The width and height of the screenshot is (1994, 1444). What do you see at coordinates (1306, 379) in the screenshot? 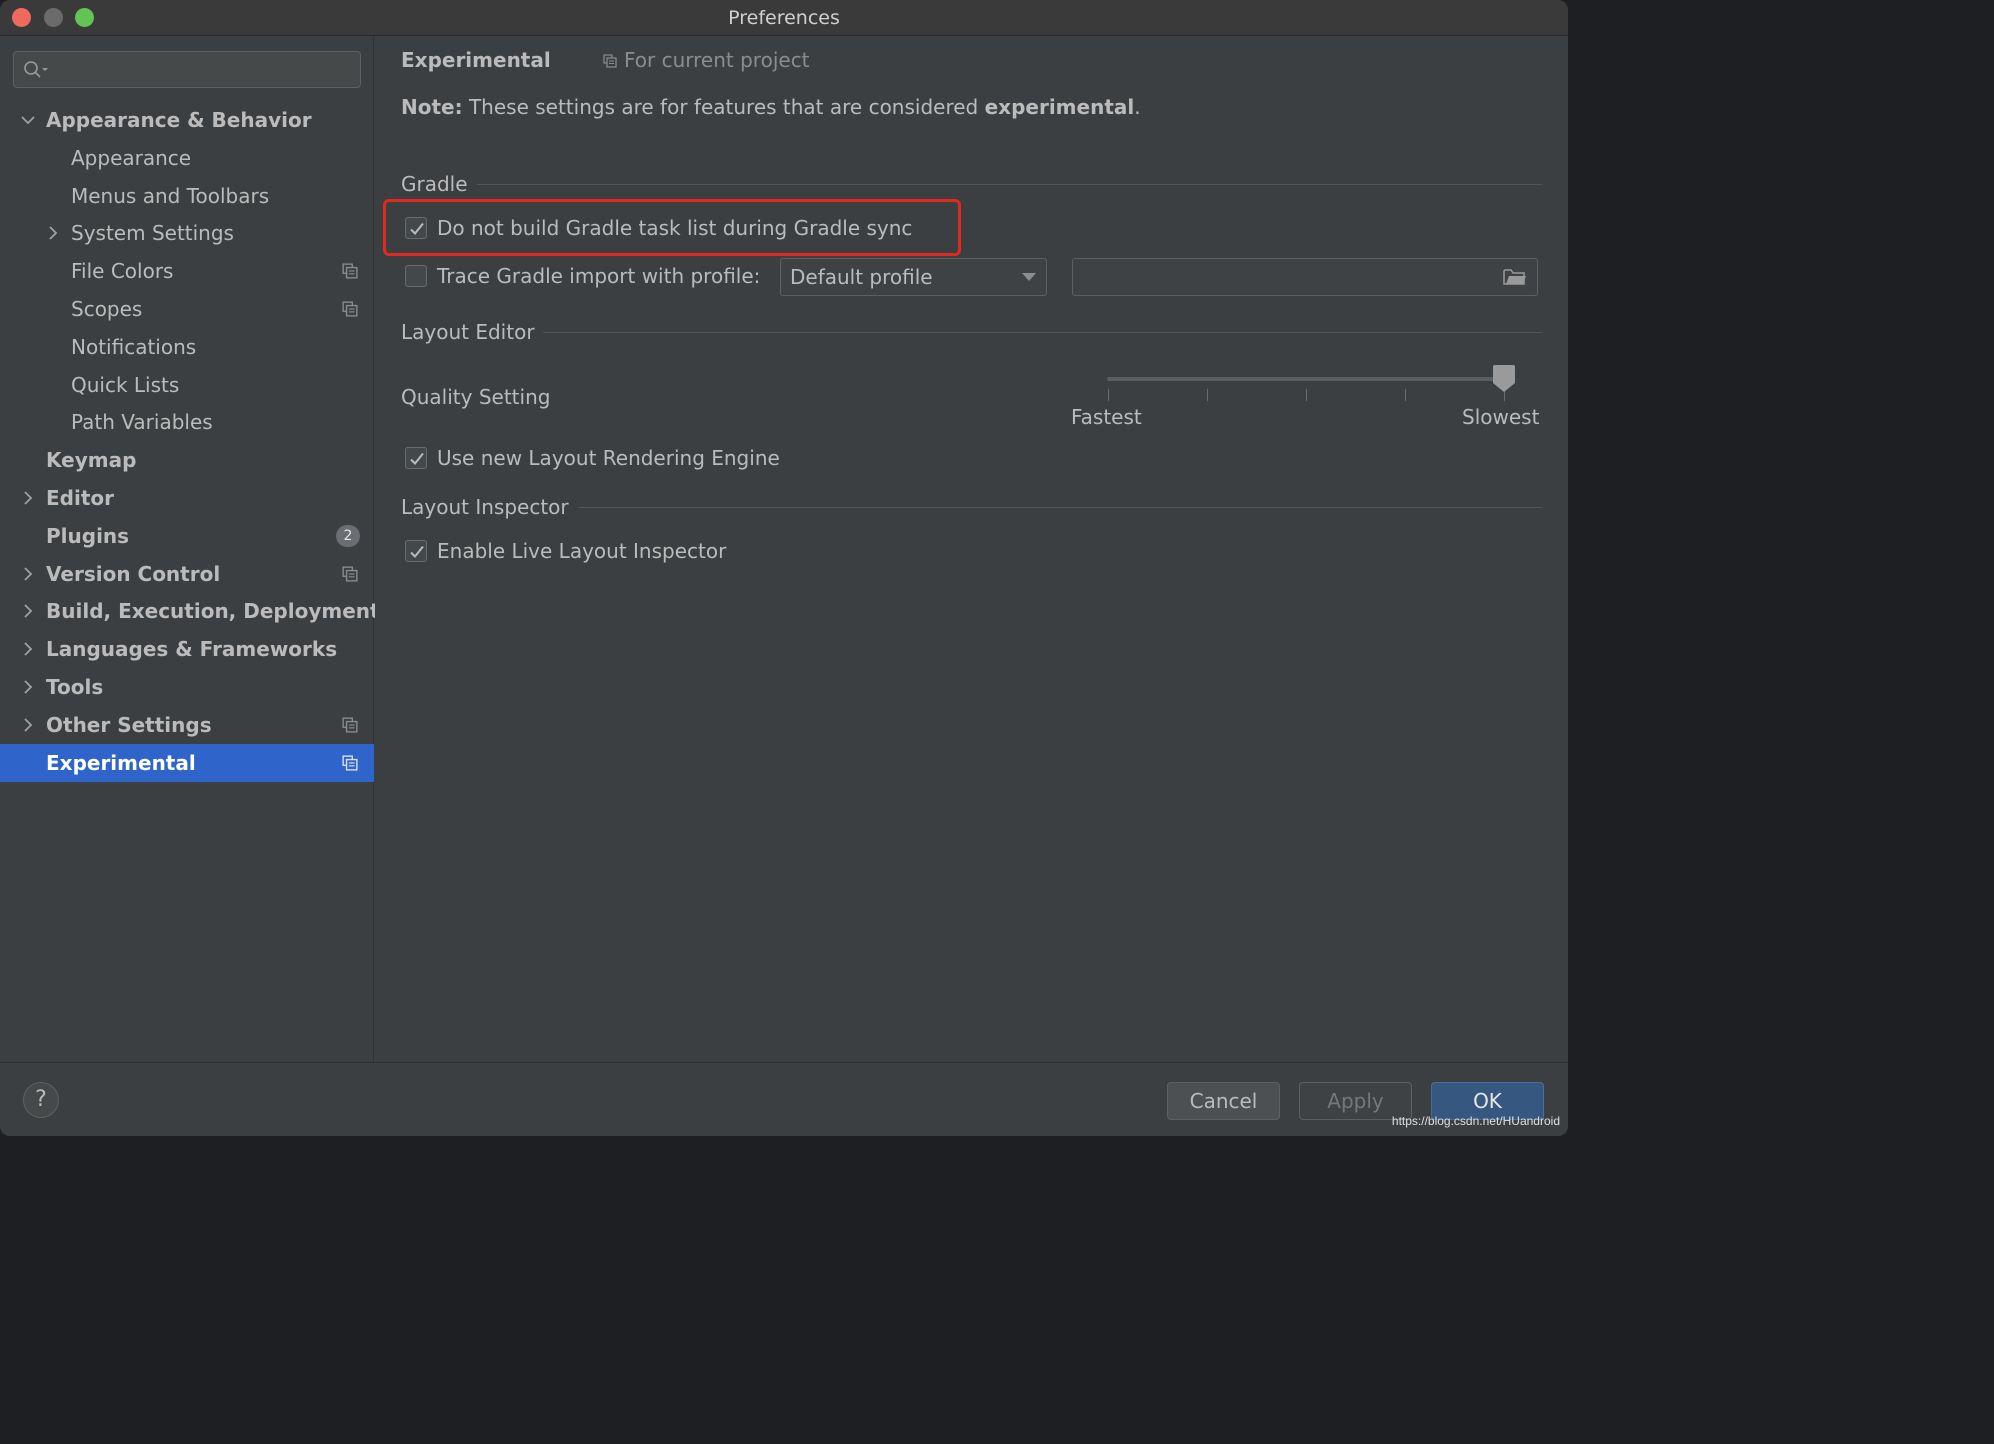
I see `quality-slider-track` at bounding box center [1306, 379].